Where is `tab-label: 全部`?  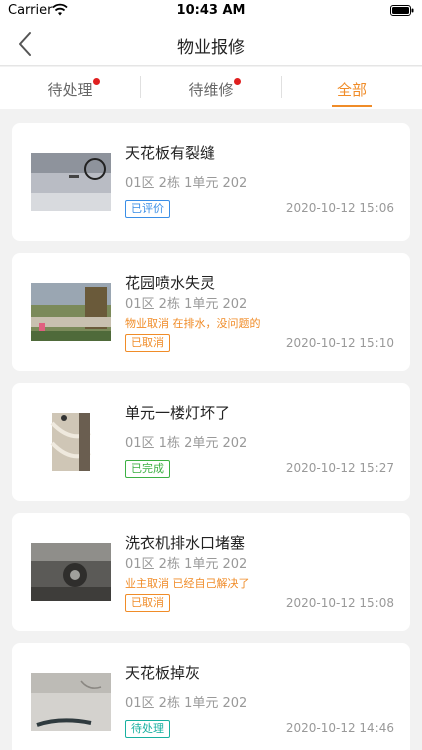 tab-label: 全部 is located at coordinates (351, 90).